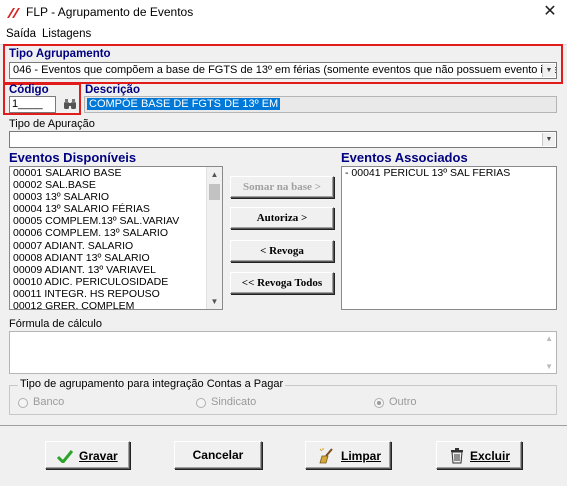 This screenshot has width=567, height=486. Describe the element at coordinates (98, 456) in the screenshot. I see `gravar-label: Gravar` at that location.